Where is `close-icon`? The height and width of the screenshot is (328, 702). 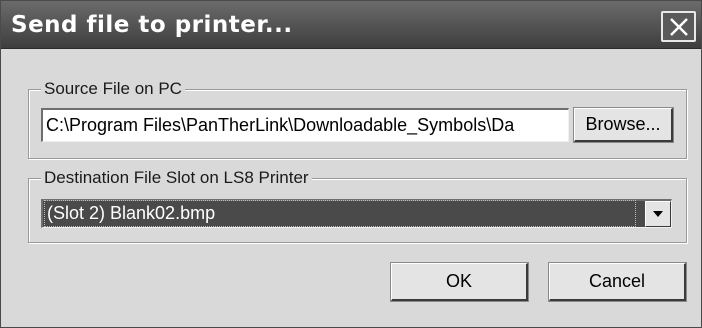 close-icon is located at coordinates (678, 26).